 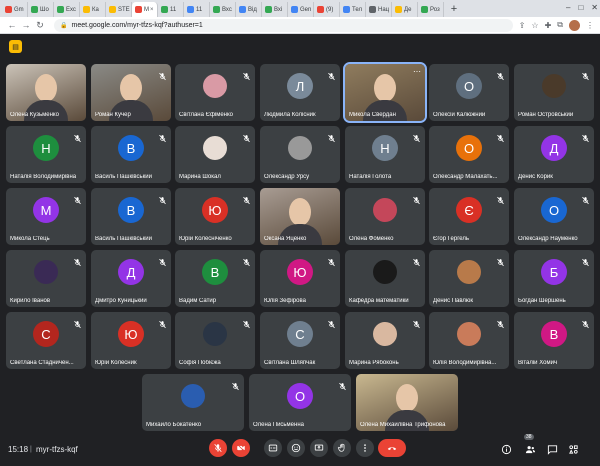 What do you see at coordinates (43, 177) in the screenshot?
I see `participant-name: Наталія Володимирівна` at bounding box center [43, 177].